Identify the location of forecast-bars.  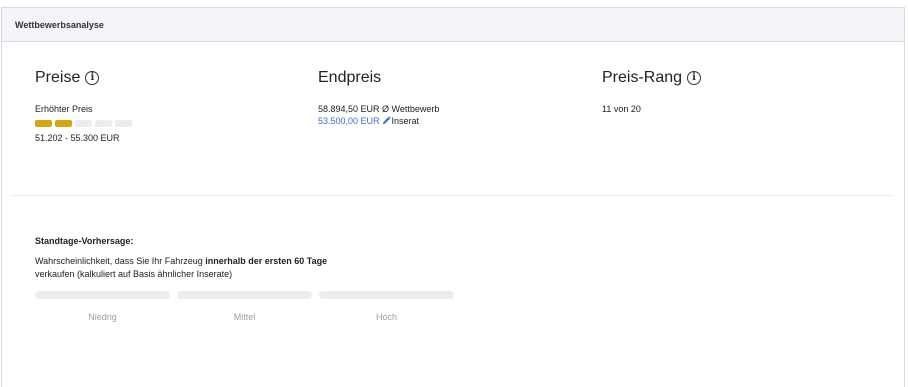
(244, 295).